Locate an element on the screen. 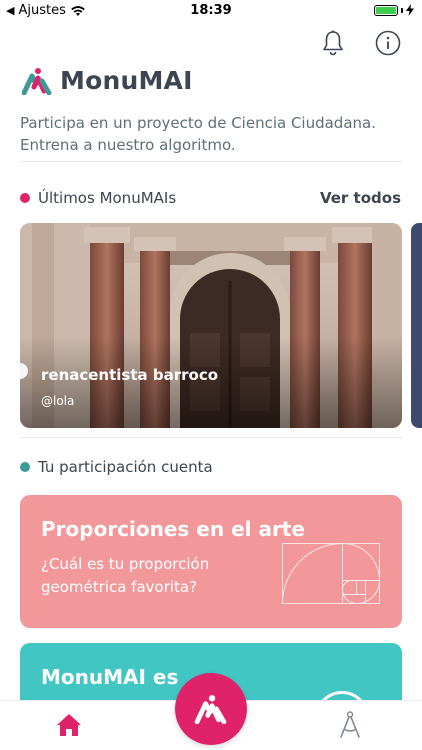 The height and width of the screenshot is (750, 422). participation-heading: Tu participación cuenta is located at coordinates (125, 467).